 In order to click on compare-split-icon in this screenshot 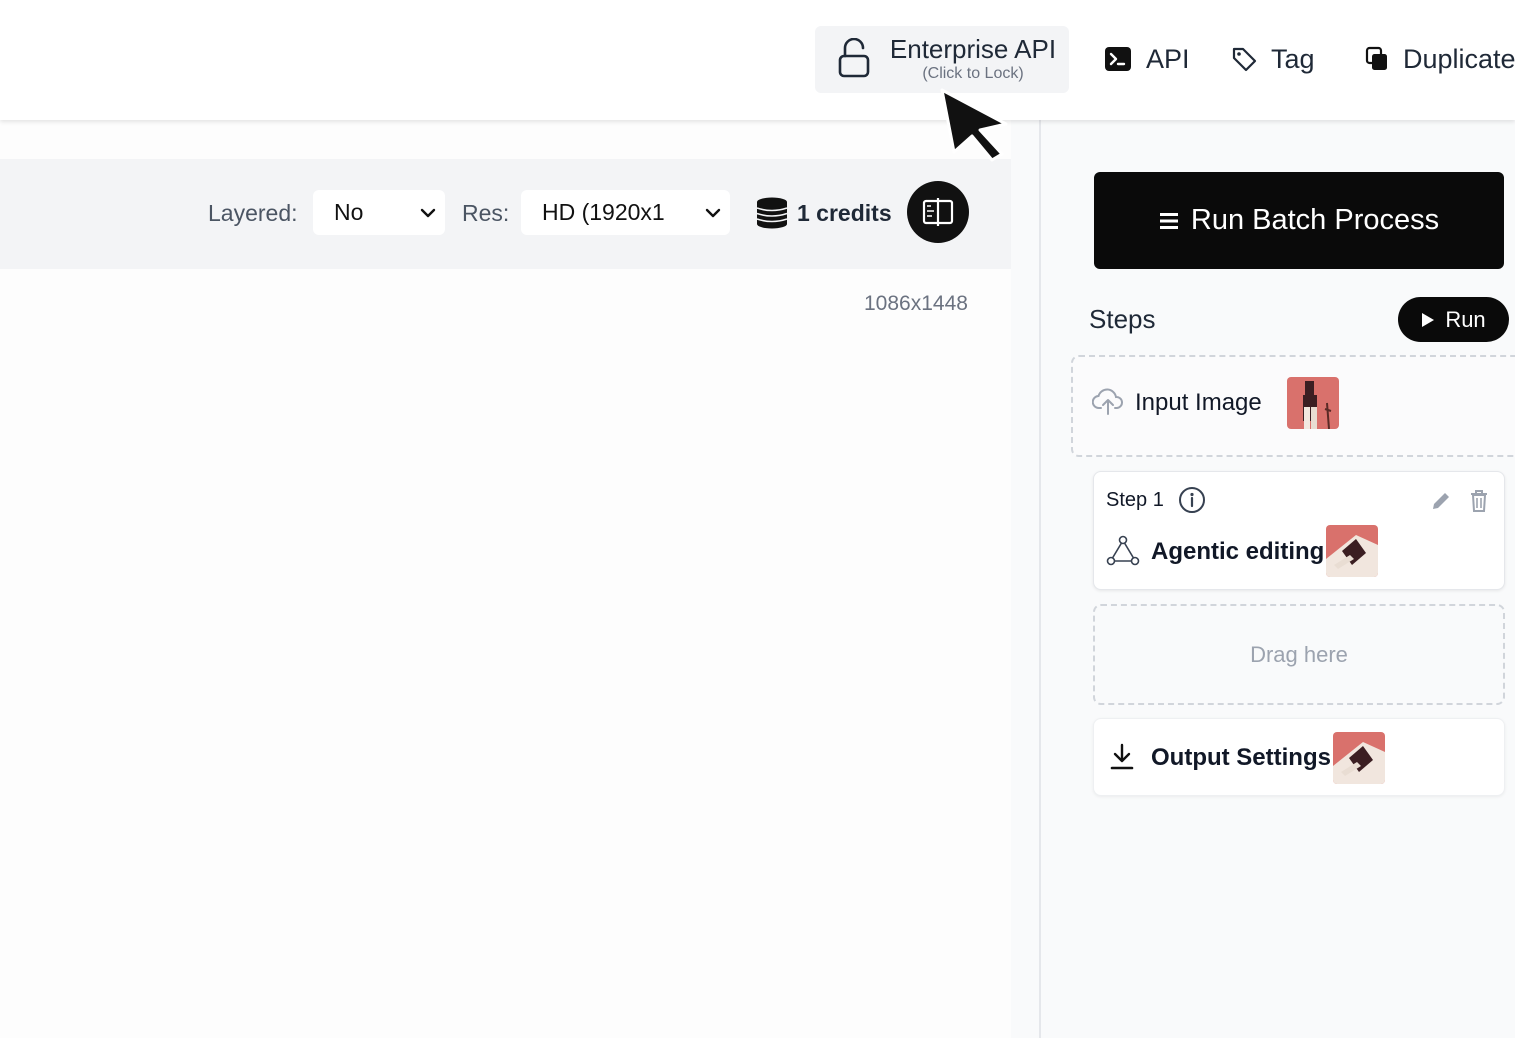, I will do `click(938, 212)`.